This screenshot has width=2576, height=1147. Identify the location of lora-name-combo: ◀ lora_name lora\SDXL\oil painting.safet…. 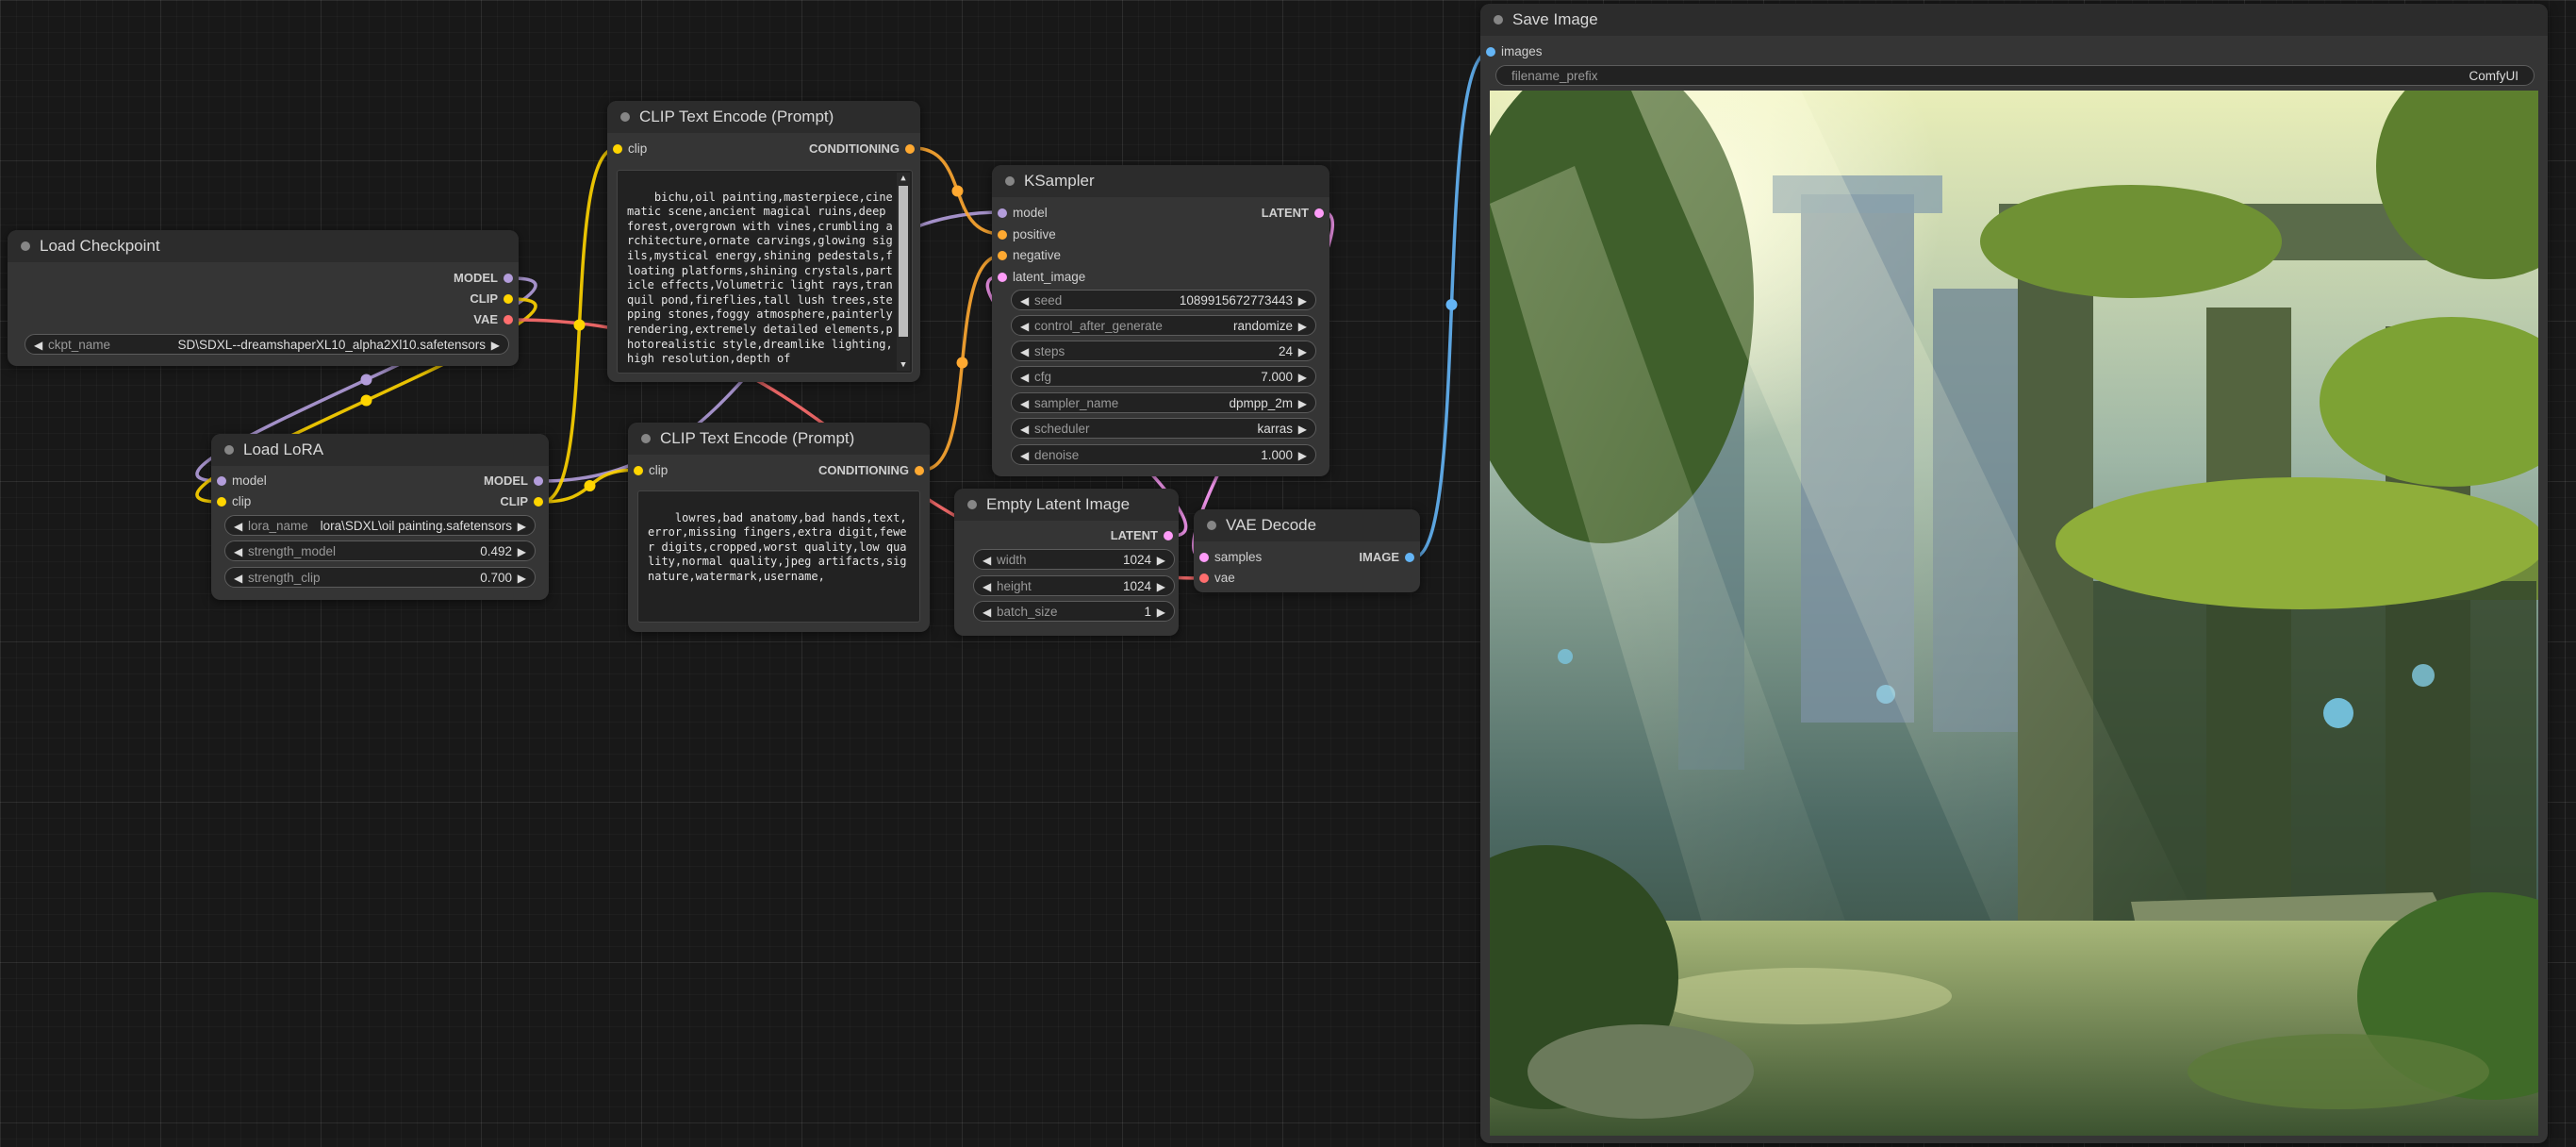
(380, 525).